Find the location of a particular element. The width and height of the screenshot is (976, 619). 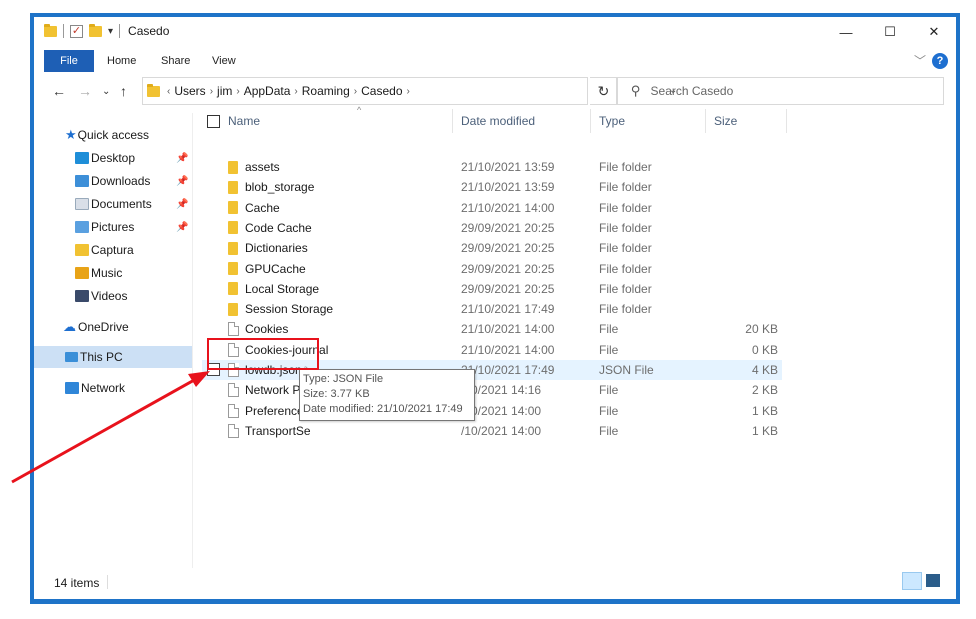

sidebar-item-desktop: Desktop 📌 is located at coordinates (133, 158).